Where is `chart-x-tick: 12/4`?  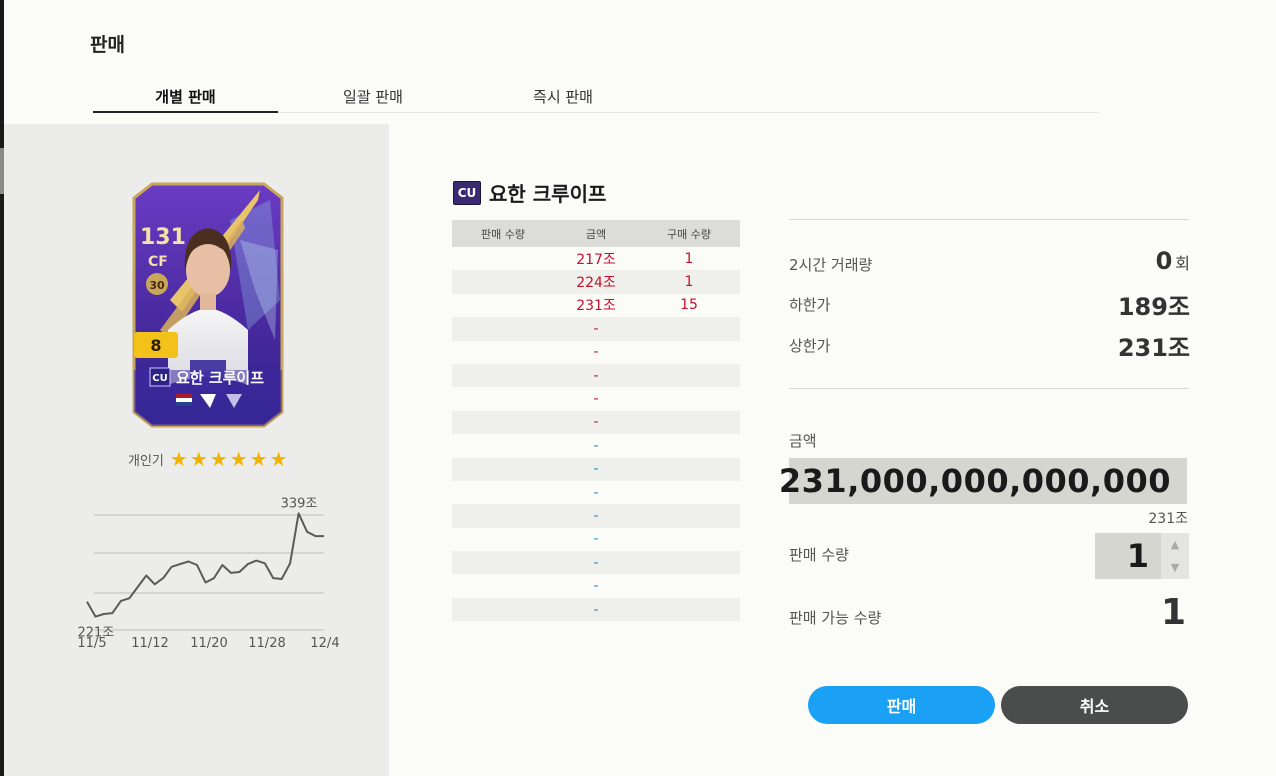
chart-x-tick: 12/4 is located at coordinates (324, 643).